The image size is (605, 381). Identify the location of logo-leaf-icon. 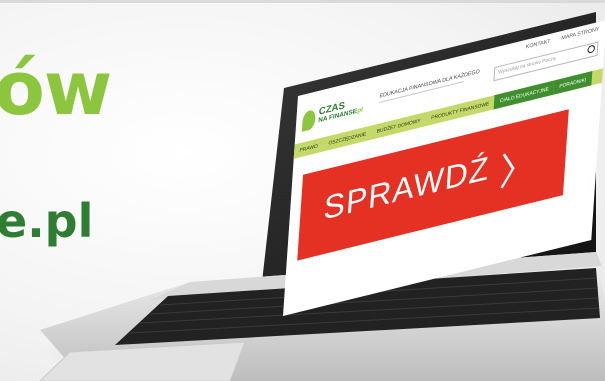
(308, 120).